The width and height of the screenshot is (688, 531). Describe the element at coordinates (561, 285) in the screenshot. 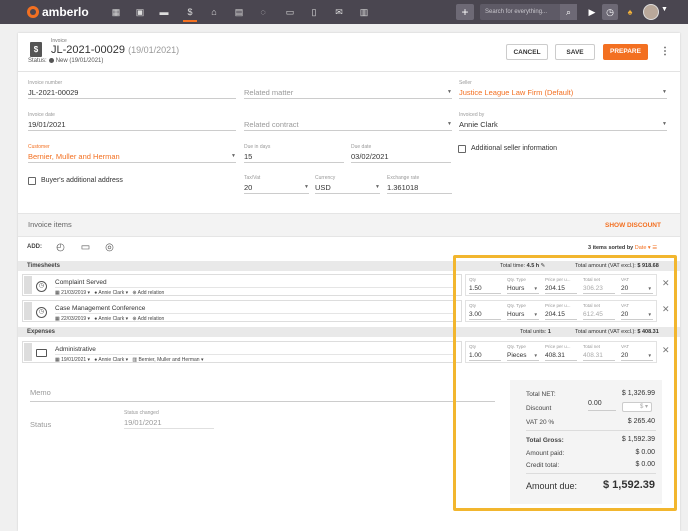

I see `price-field: Price per u... 204.15` at that location.